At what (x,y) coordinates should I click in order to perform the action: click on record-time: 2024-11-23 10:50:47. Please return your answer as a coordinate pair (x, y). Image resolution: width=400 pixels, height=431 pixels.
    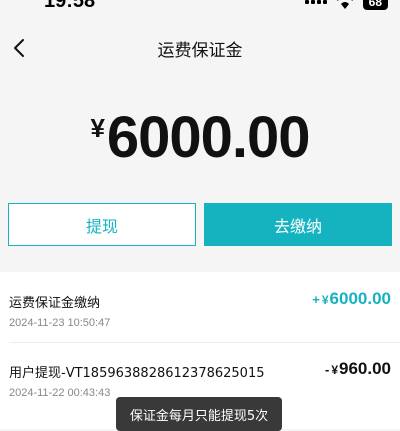
    Looking at the image, I should click on (60, 323).